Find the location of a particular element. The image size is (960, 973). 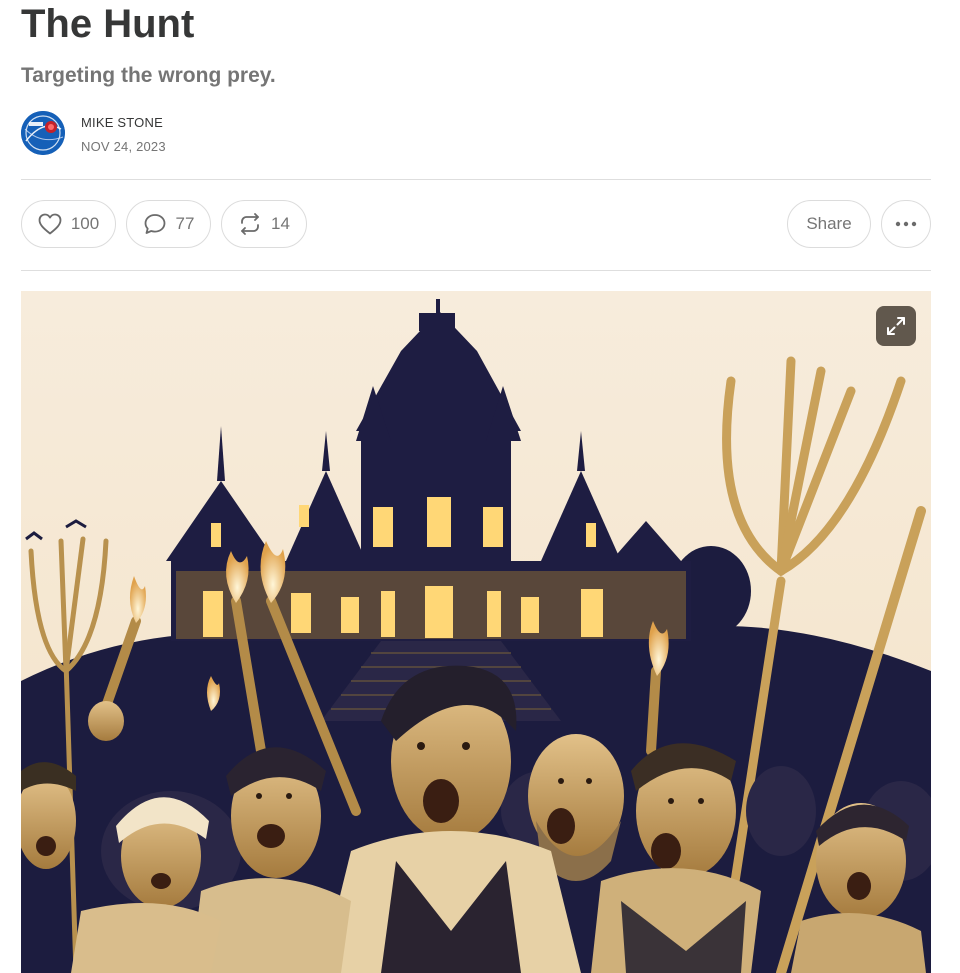

post-subtitle: Targeting the wrong prey. is located at coordinates (148, 75).